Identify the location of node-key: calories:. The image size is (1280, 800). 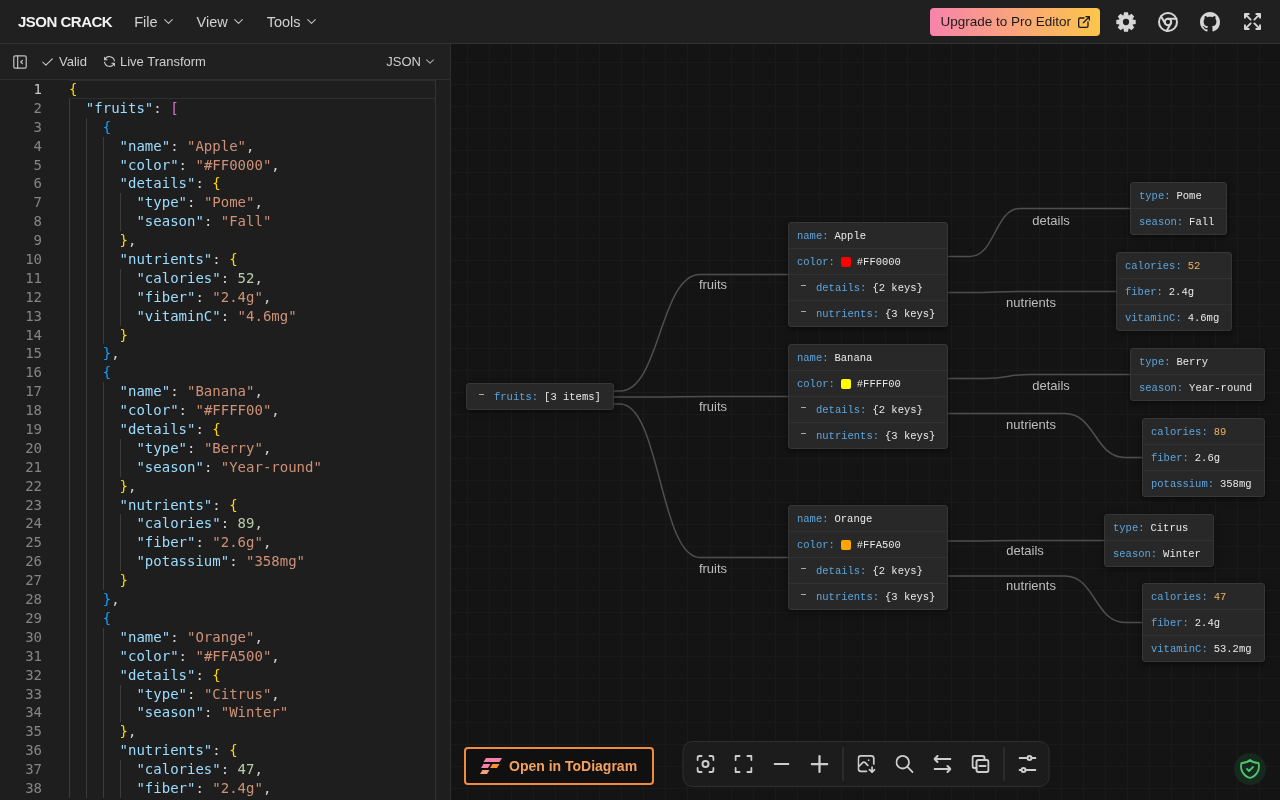
(1153, 265).